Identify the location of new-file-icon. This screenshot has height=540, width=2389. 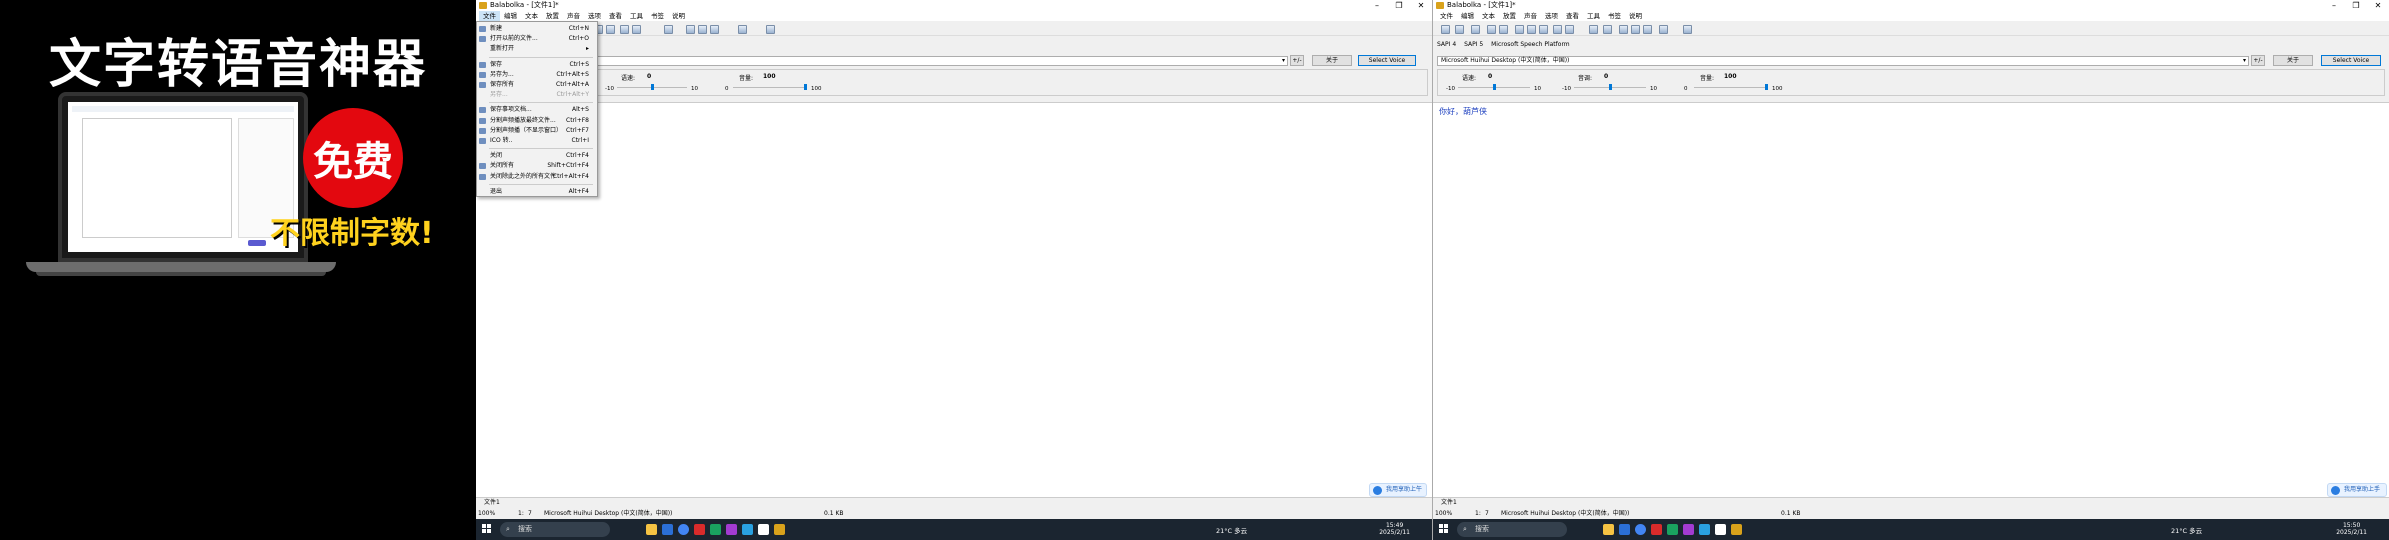
(1445, 29).